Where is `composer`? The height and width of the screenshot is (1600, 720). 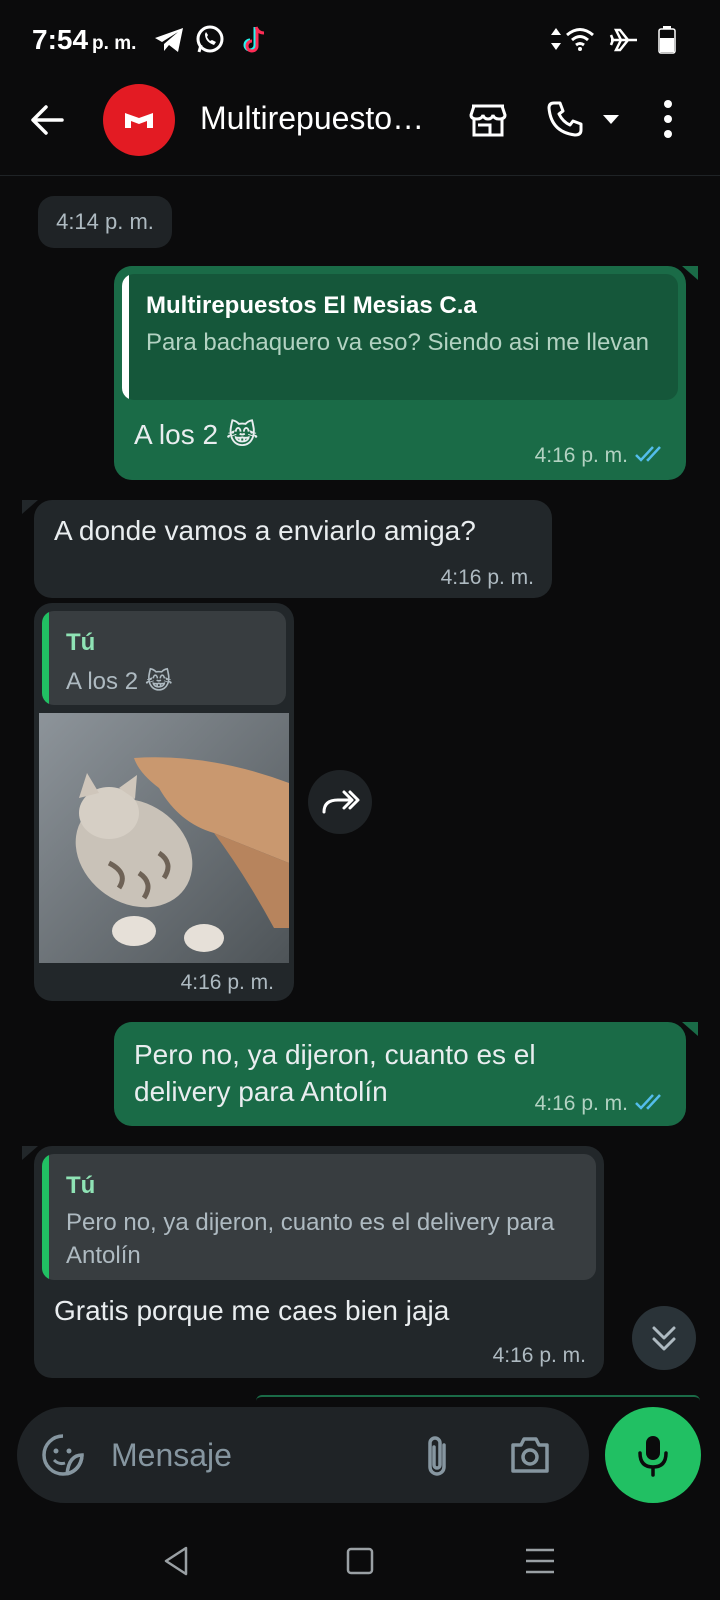
composer is located at coordinates (303, 1455).